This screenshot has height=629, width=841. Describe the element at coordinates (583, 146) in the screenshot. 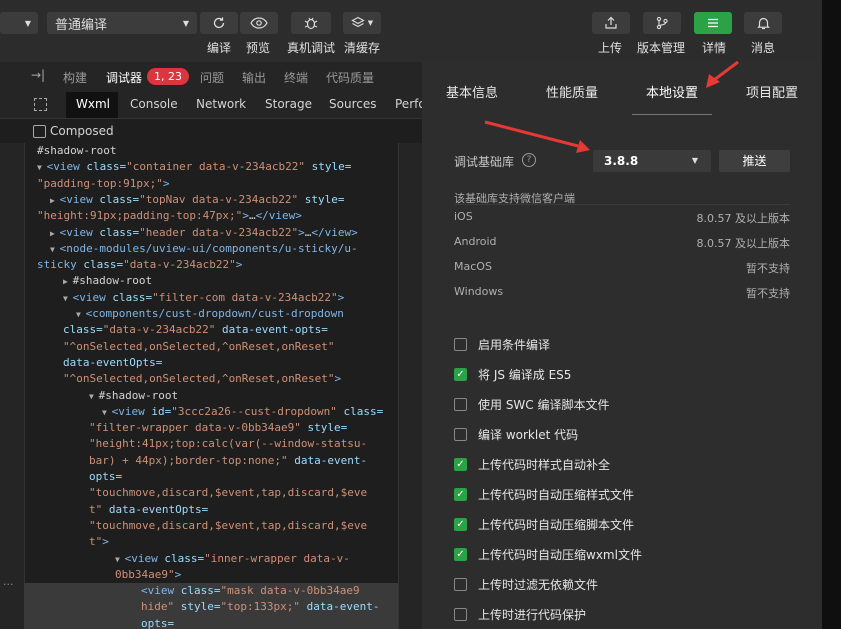

I see `arrow-head-icon` at that location.